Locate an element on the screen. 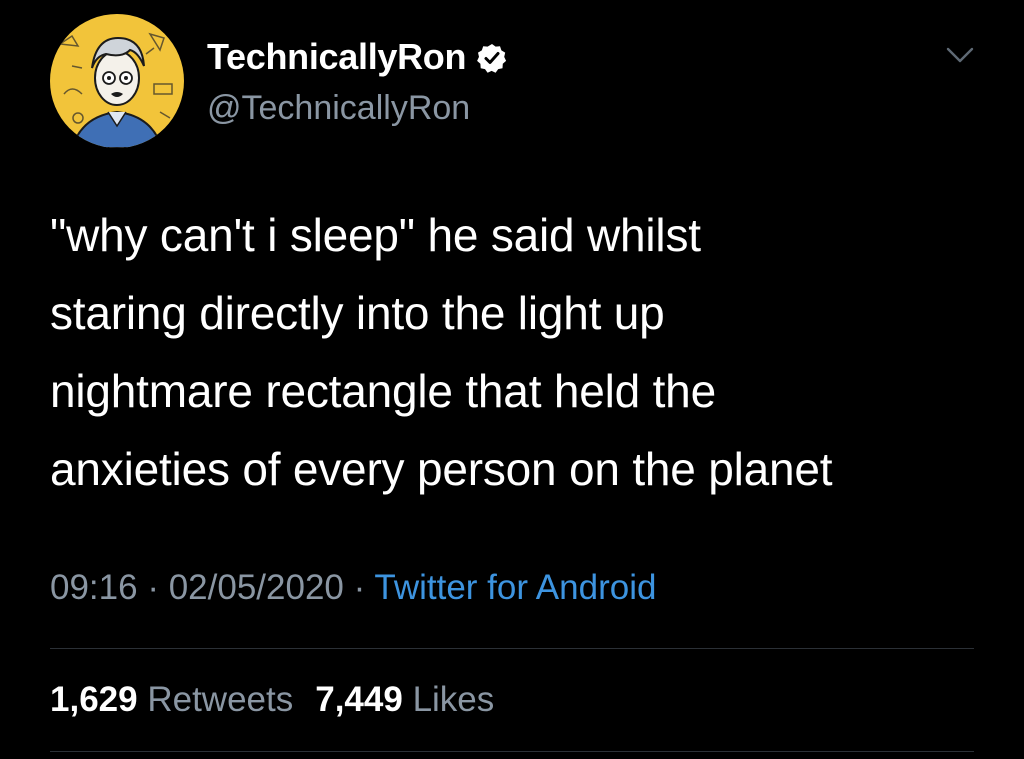  engagement-stats: 1,629 Retweets 7,449 Likes is located at coordinates (272, 700).